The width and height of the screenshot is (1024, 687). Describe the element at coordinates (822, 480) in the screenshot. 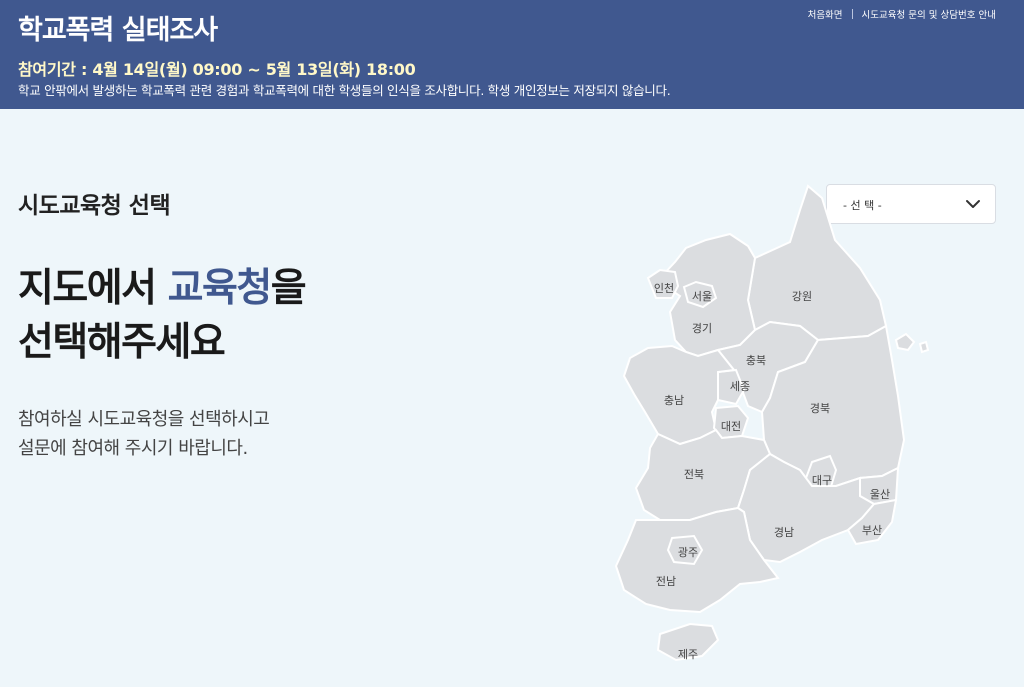

I see `label-daegu: 대구` at that location.